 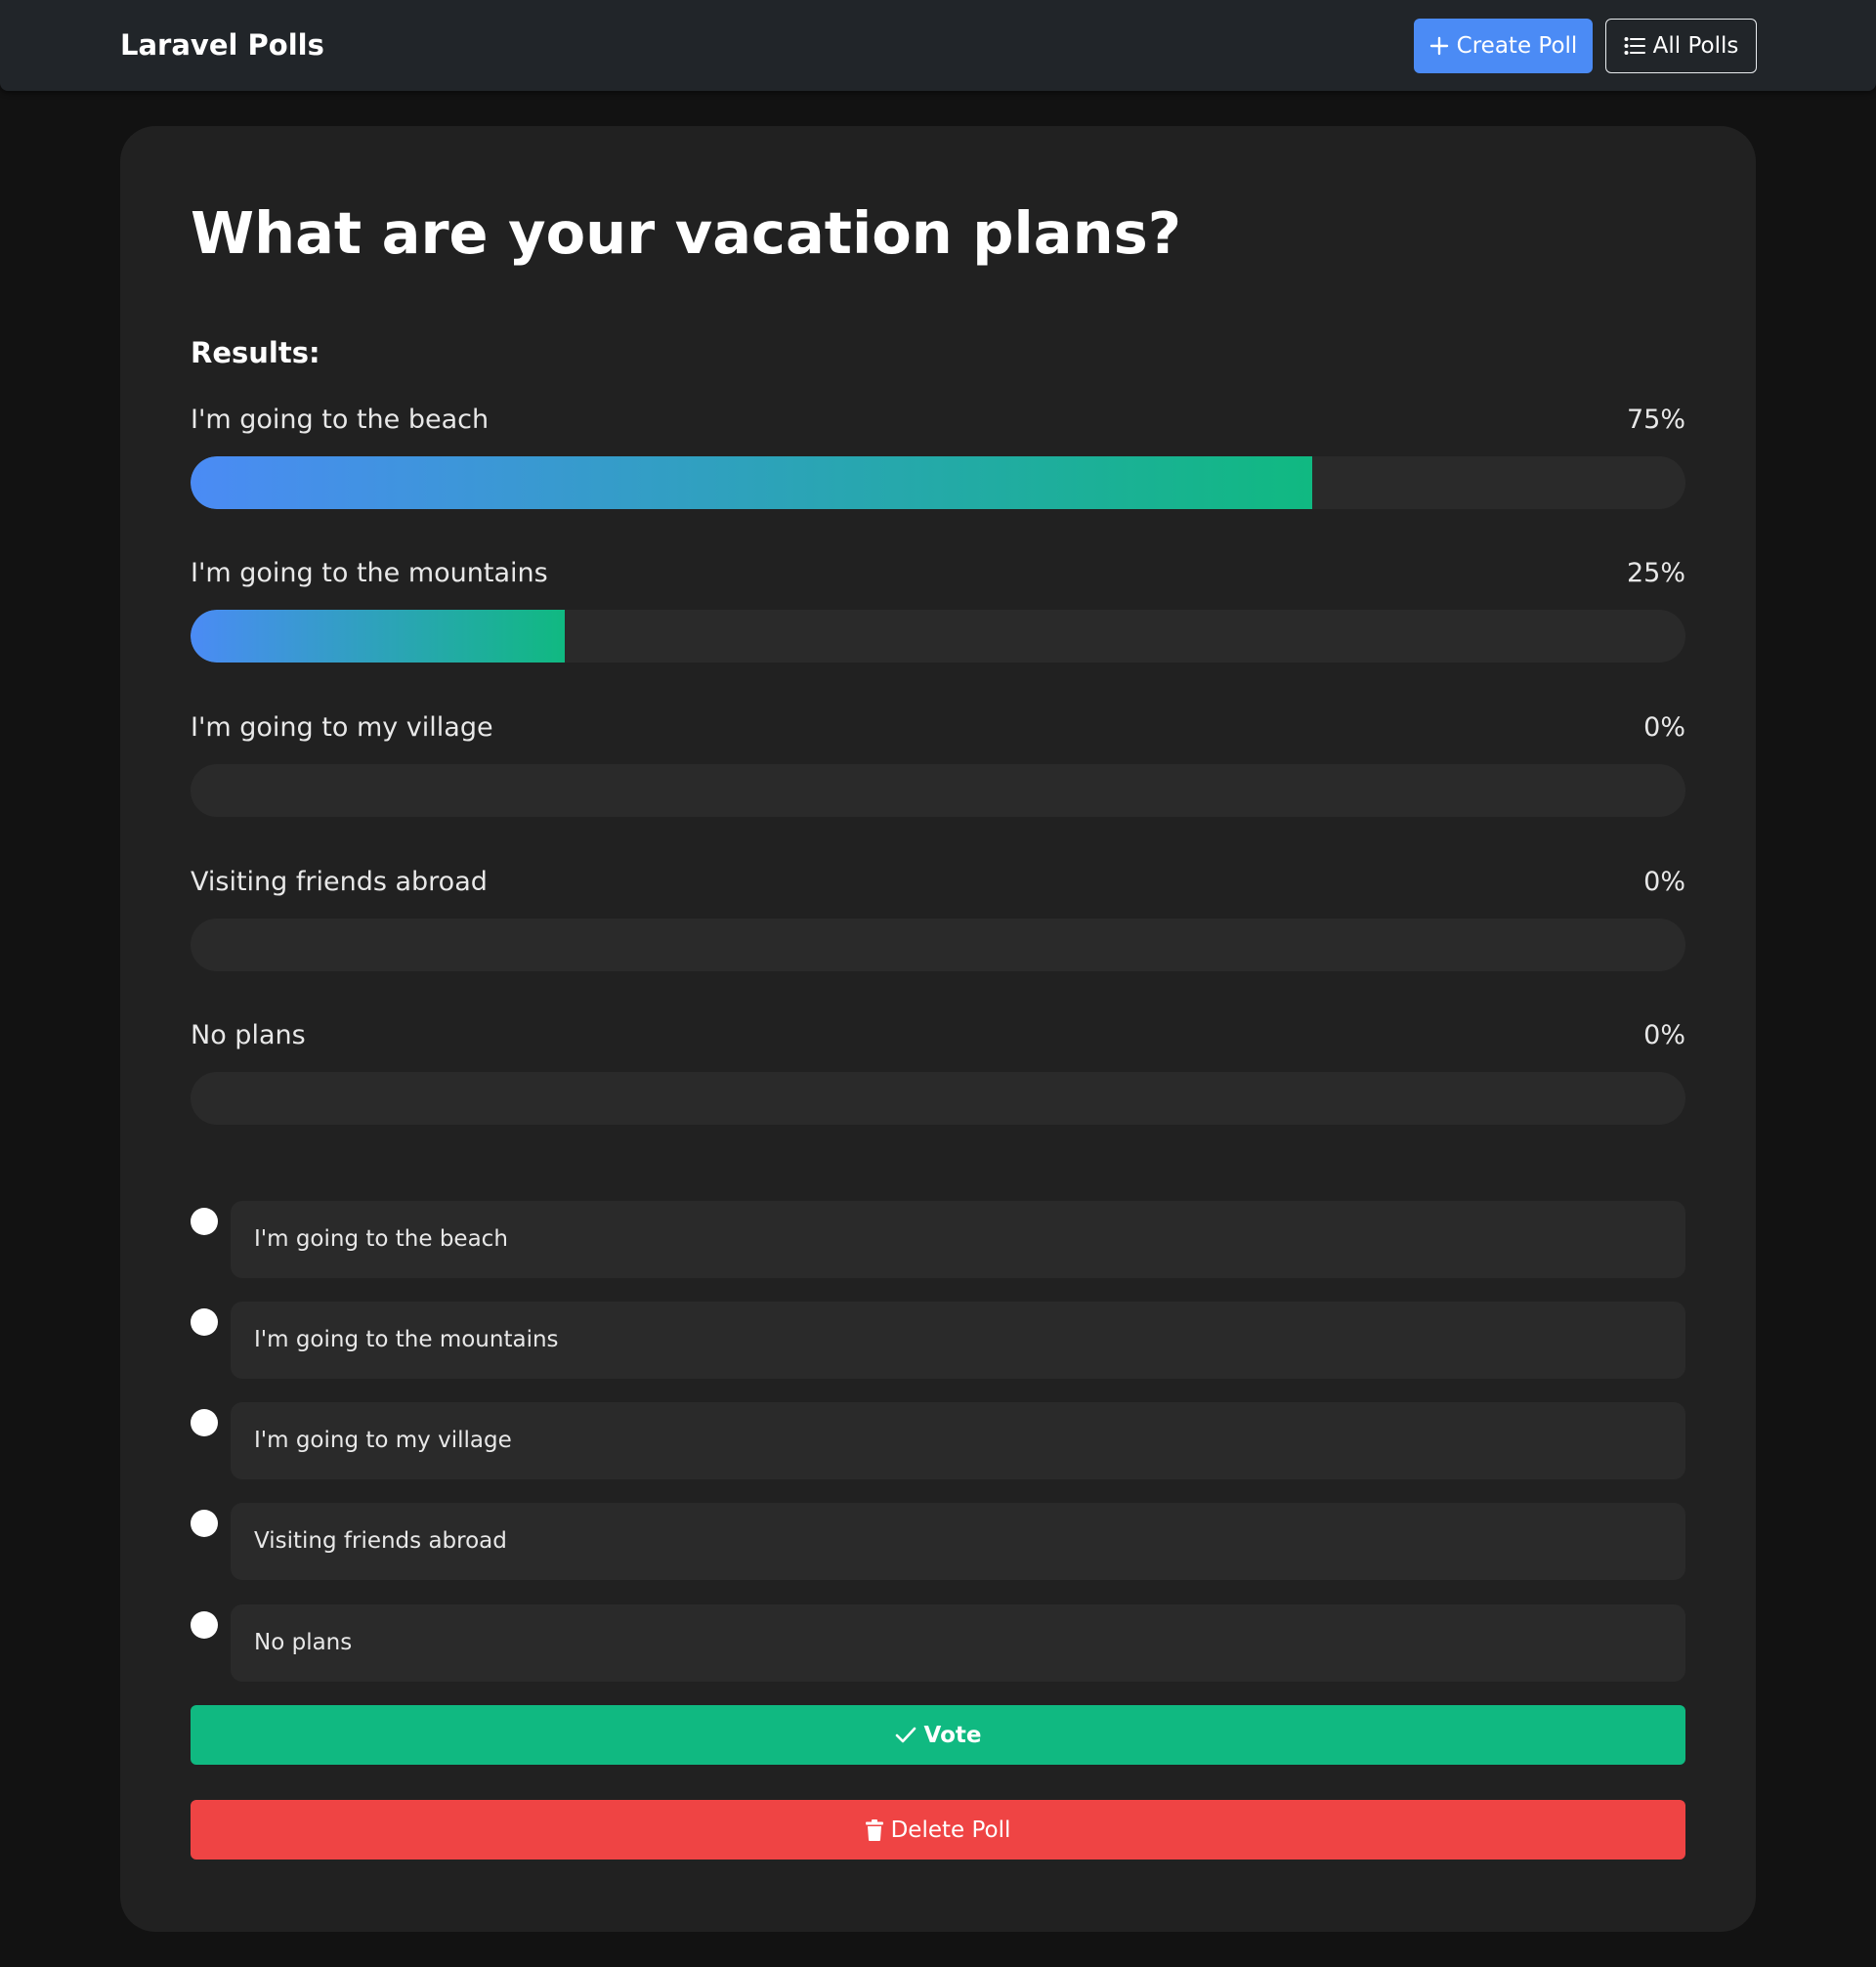 What do you see at coordinates (938, 917) in the screenshot?
I see `result-item: Visiting friends abroad 0%` at bounding box center [938, 917].